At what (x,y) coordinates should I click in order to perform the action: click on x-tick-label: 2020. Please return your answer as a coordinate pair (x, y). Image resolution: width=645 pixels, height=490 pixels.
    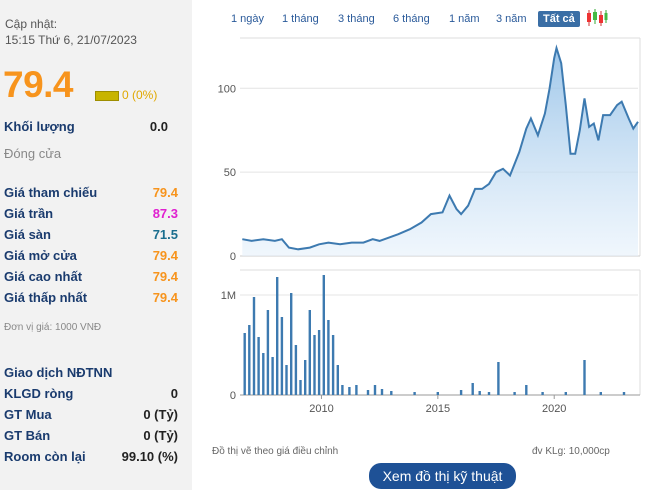
    Looking at the image, I should click on (554, 409).